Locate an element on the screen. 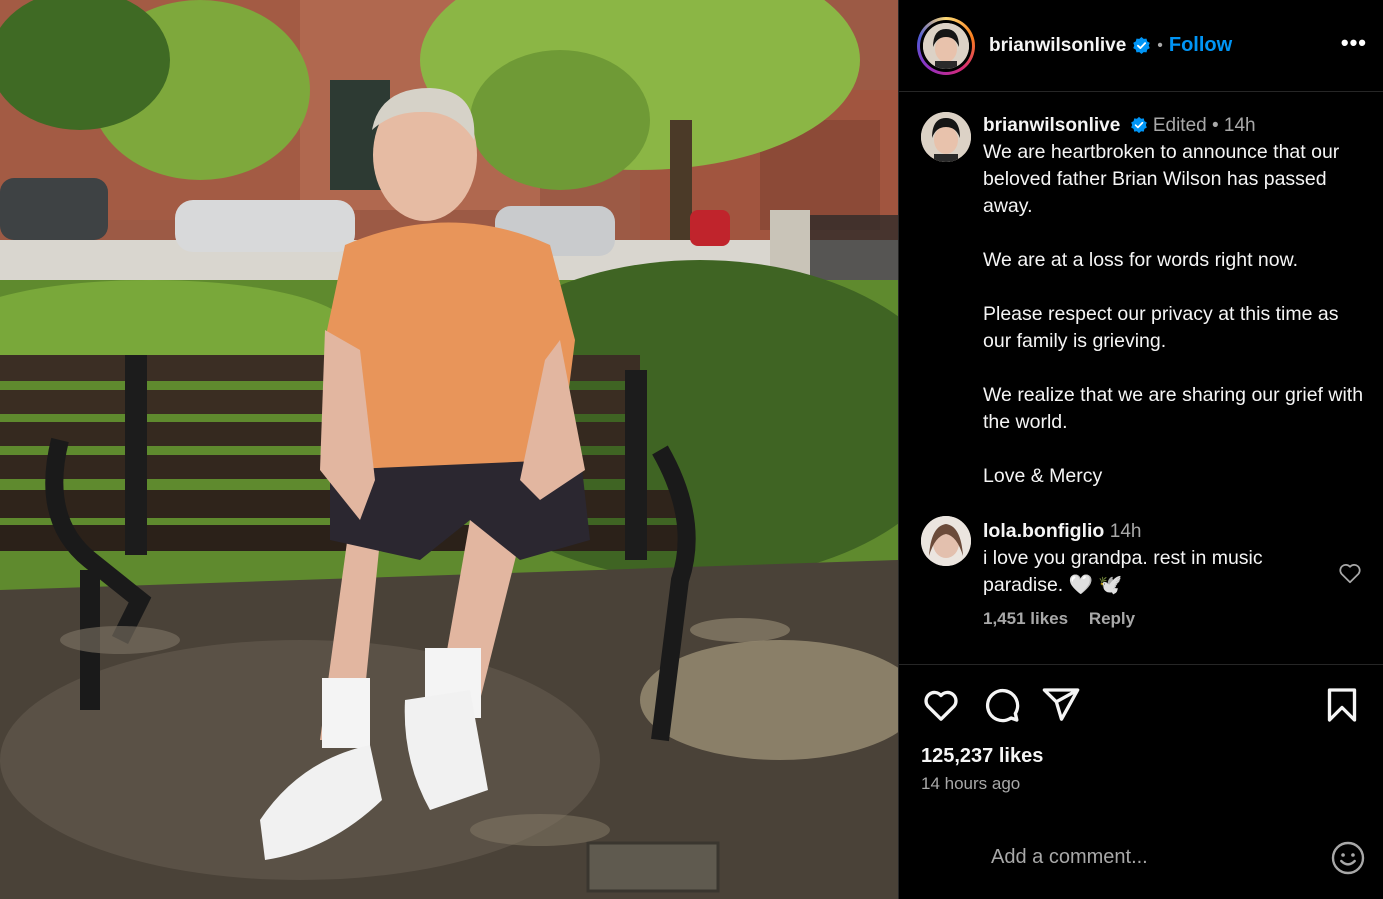 This screenshot has height=899, width=1383. bookmark-icon is located at coordinates (1342, 705).